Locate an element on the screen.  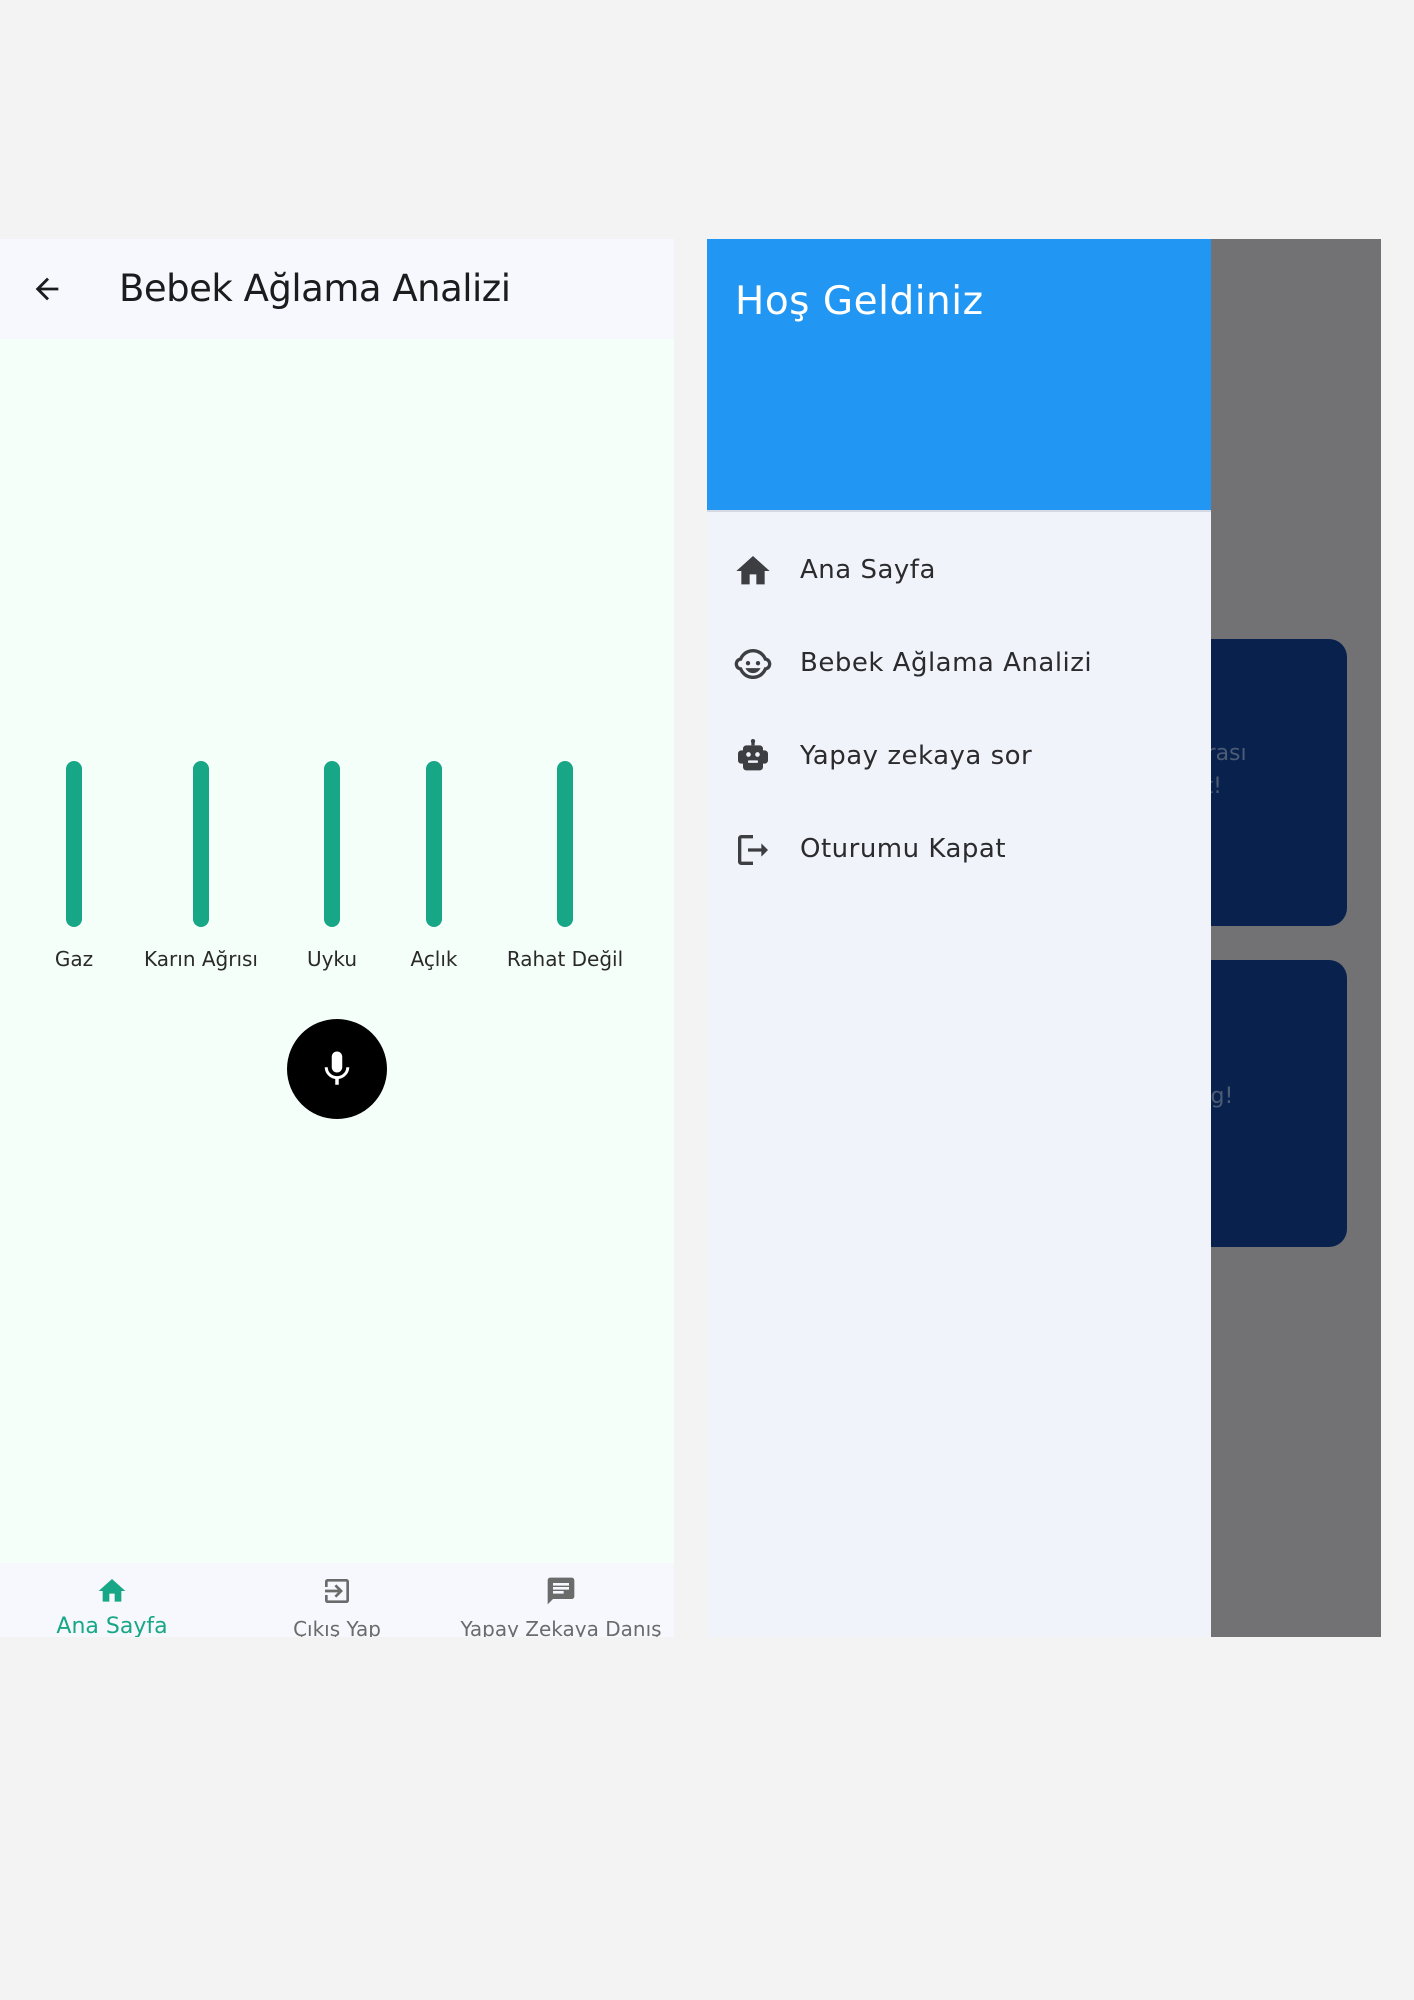
bar-aclik: Açlık is located at coordinates (434, 860).